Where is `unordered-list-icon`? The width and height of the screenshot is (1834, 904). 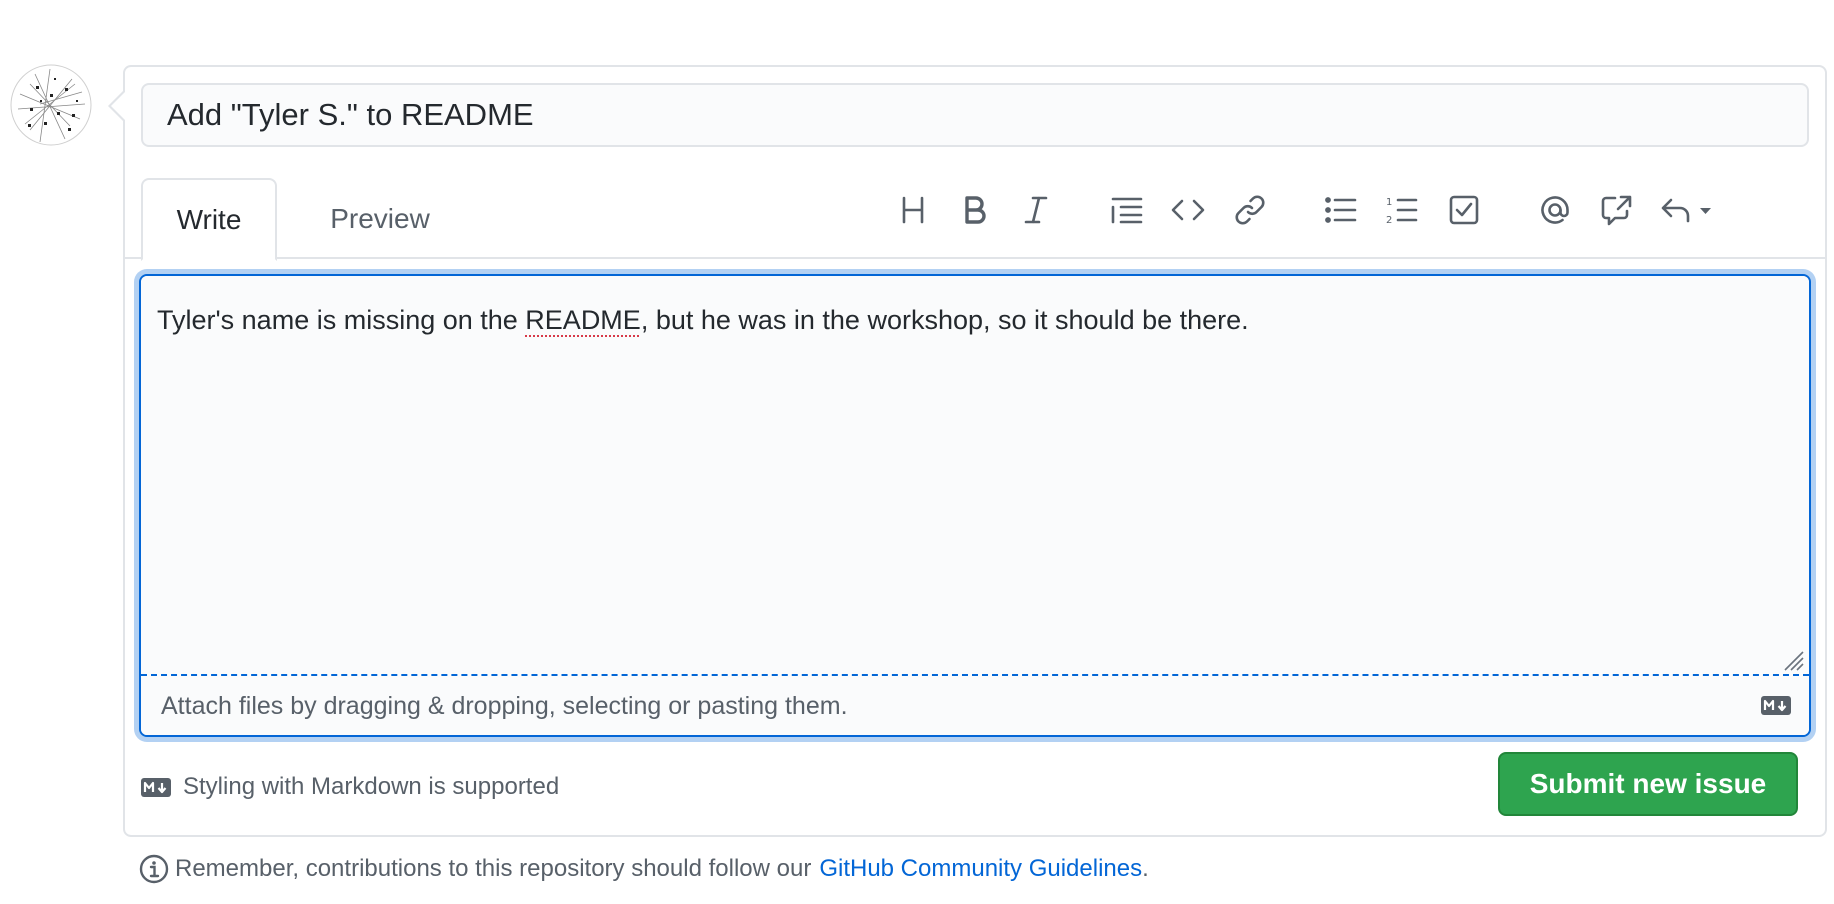
unordered-list-icon is located at coordinates (1341, 210).